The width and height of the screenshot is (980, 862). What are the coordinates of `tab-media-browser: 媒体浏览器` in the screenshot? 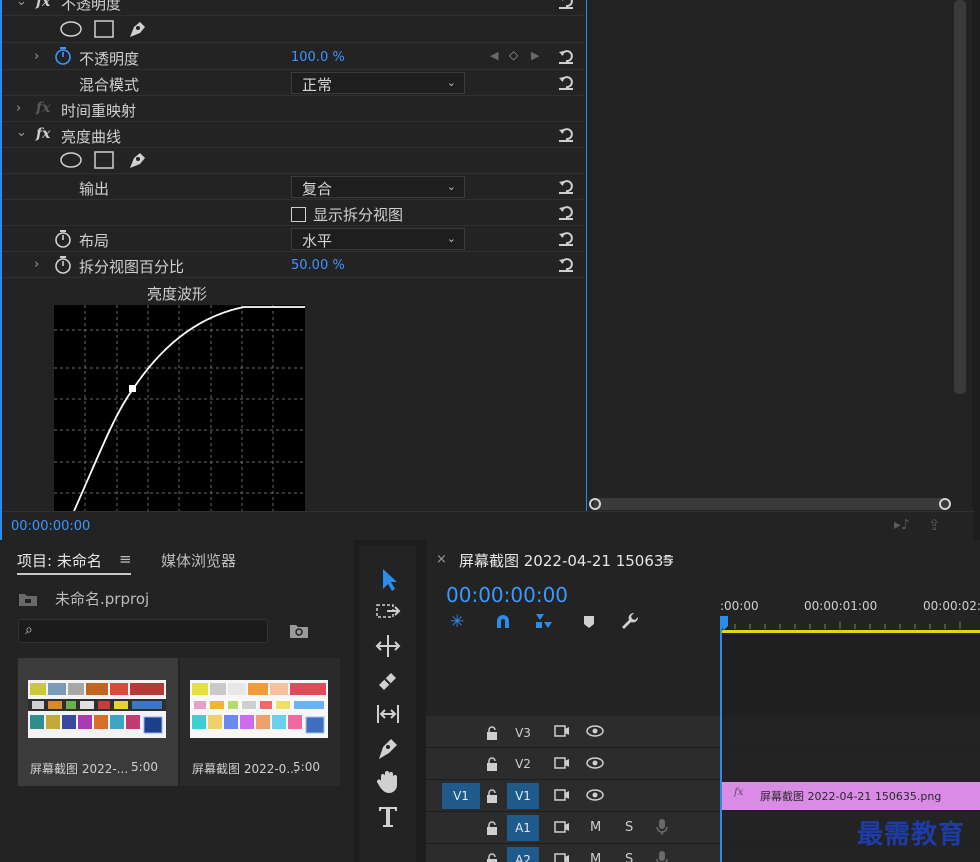 It's located at (198, 560).